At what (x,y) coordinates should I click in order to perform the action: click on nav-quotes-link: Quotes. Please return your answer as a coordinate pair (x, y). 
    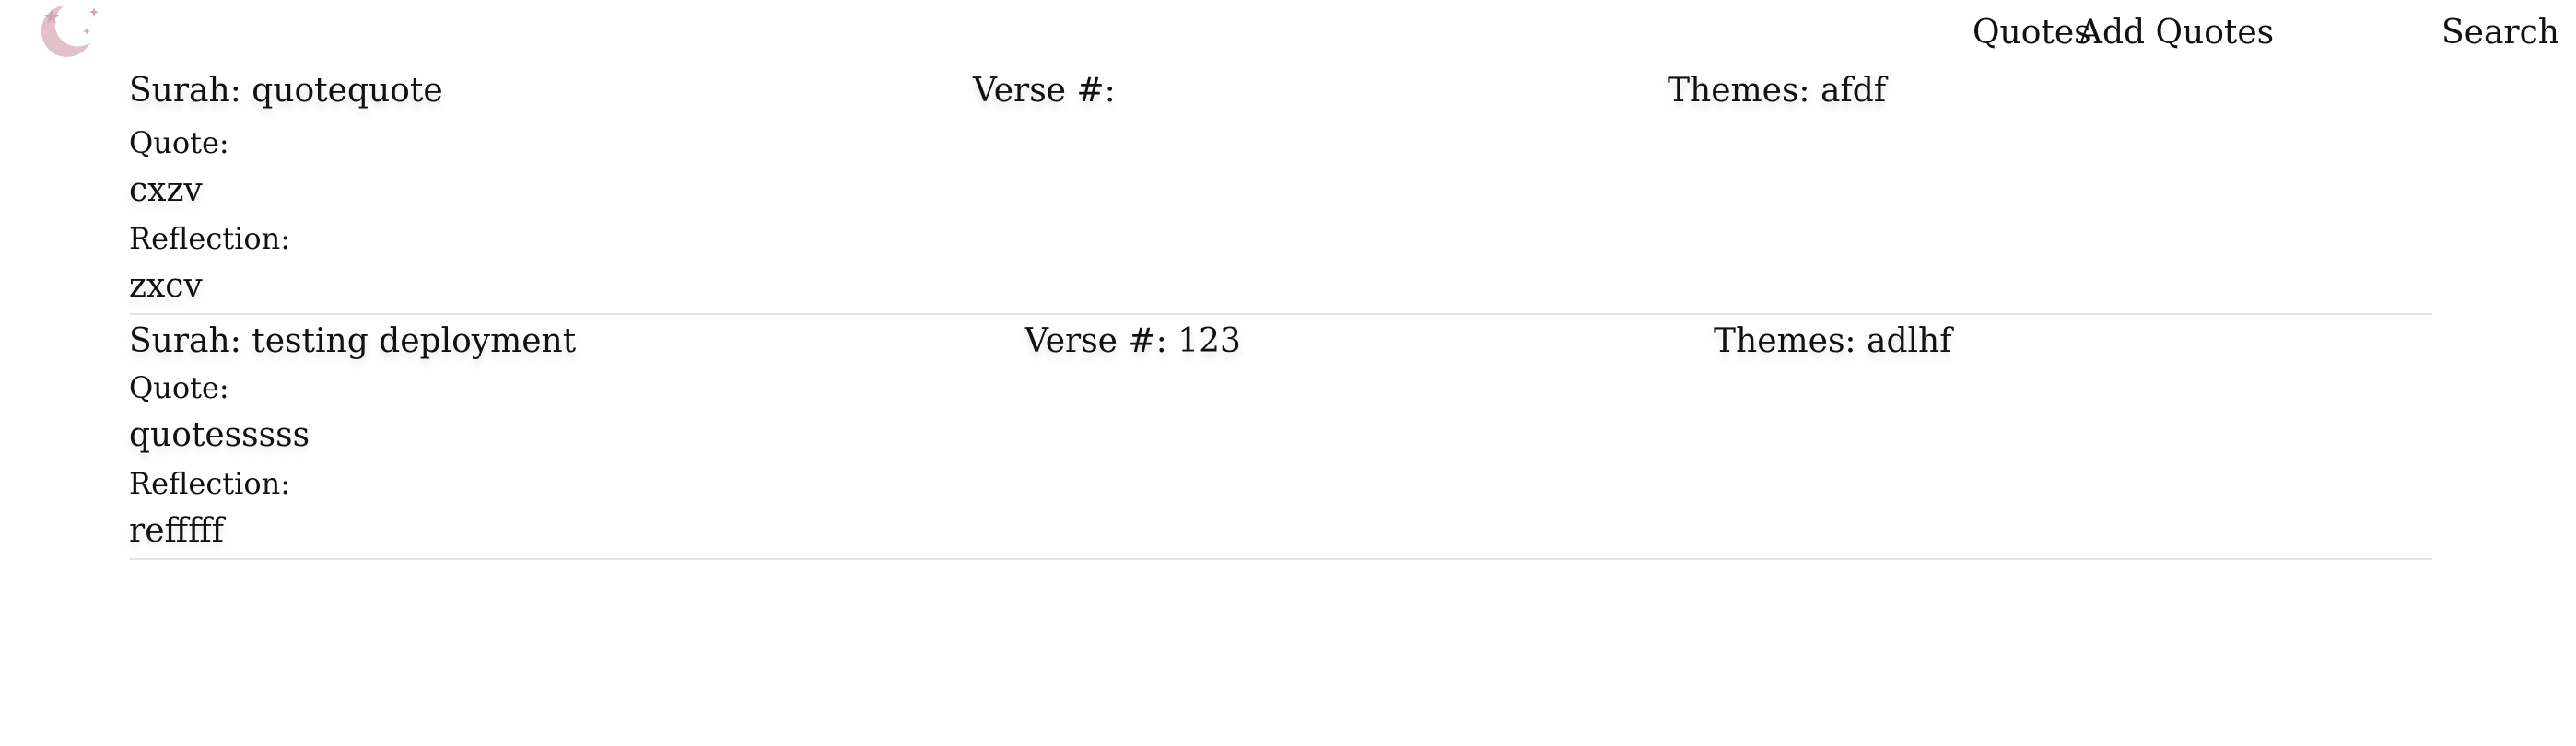
    Looking at the image, I should click on (2032, 33).